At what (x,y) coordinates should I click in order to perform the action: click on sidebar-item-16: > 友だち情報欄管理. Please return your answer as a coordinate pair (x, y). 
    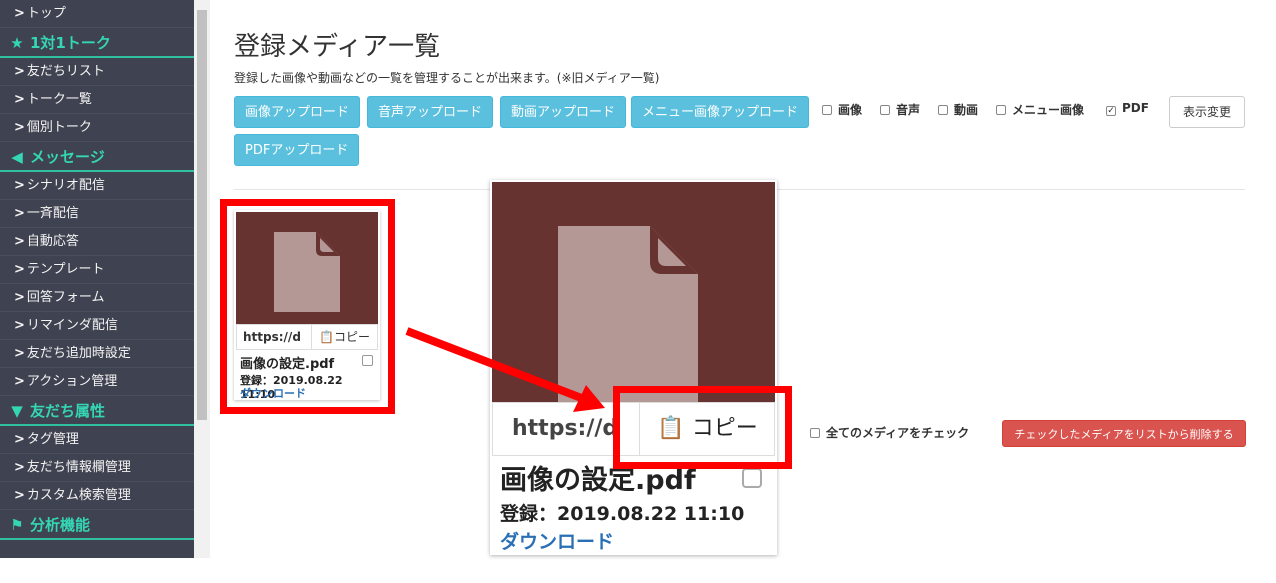
    Looking at the image, I should click on (97, 468).